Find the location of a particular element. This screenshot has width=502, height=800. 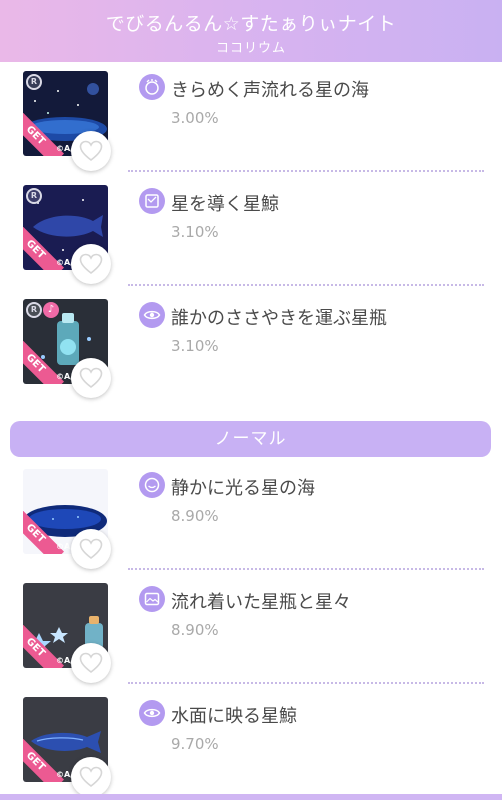

section-header-normal: ノーマル is located at coordinates (250, 439).